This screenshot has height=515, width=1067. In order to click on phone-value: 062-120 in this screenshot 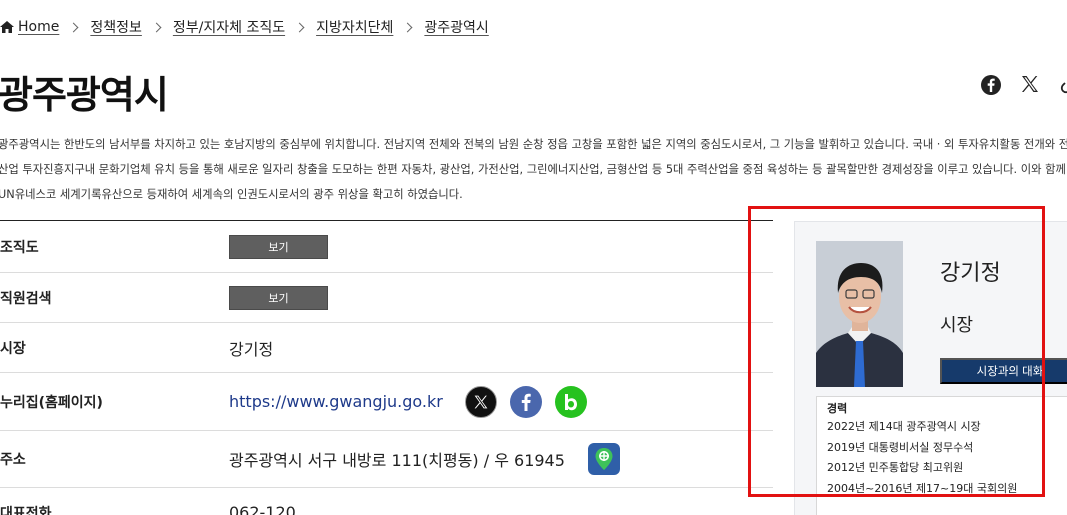, I will do `click(262, 509)`.